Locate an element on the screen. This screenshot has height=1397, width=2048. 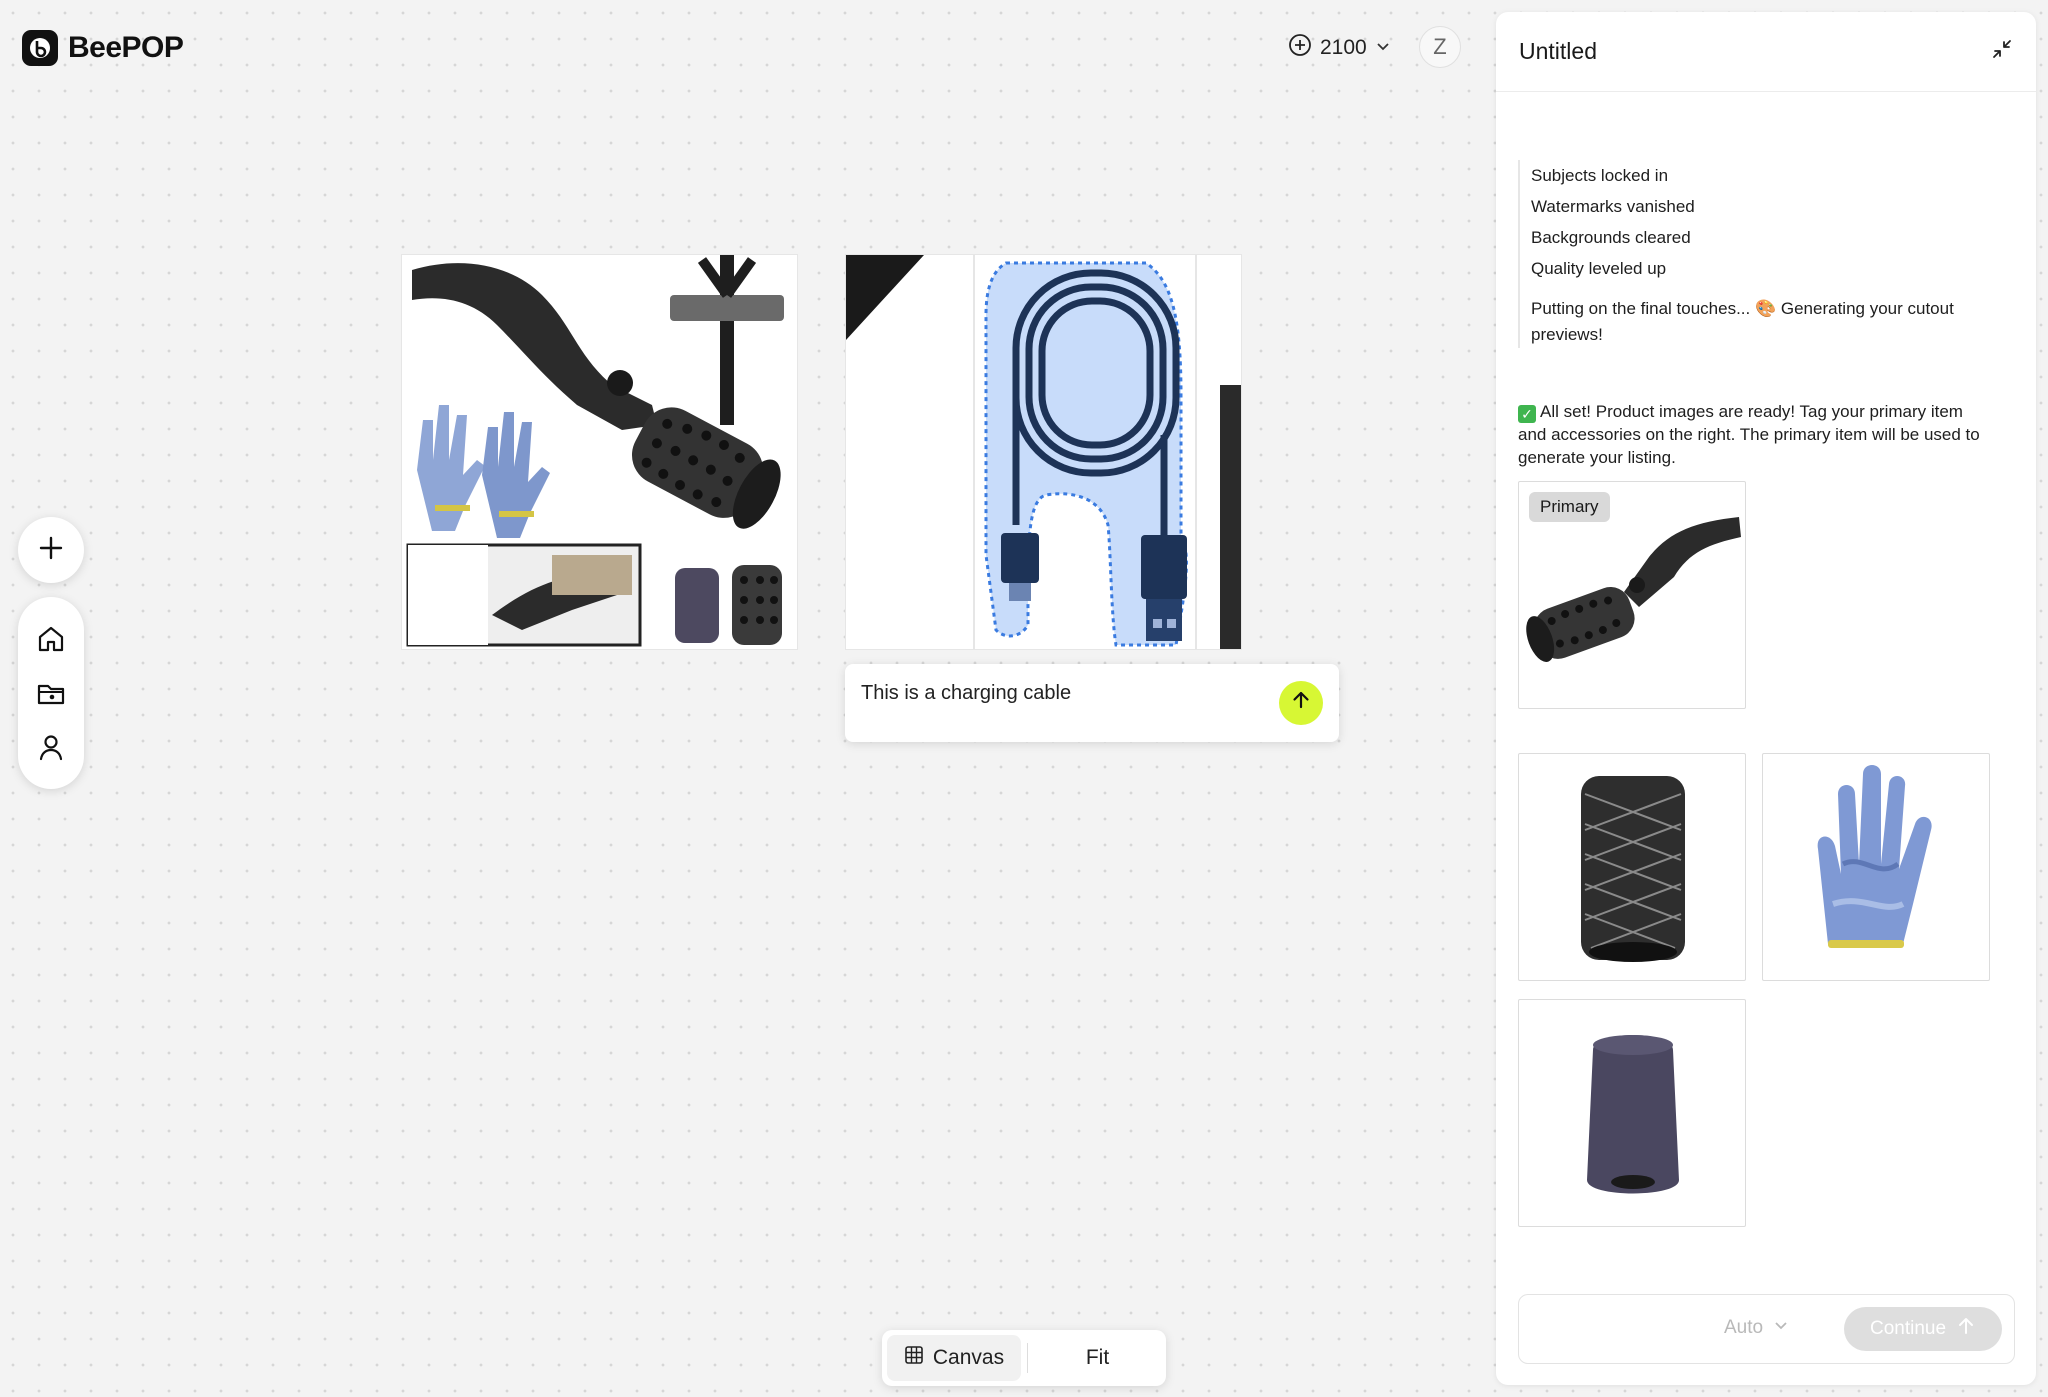
brush-head-thumbnail is located at coordinates (1633, 869).